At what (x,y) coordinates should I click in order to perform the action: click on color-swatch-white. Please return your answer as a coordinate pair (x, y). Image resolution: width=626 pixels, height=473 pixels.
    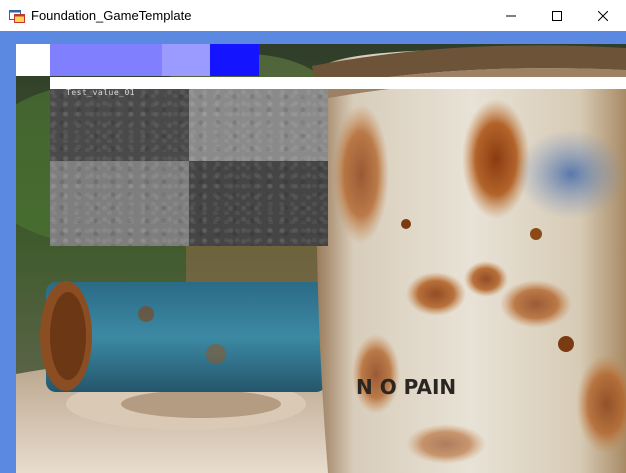
    Looking at the image, I should click on (33, 60).